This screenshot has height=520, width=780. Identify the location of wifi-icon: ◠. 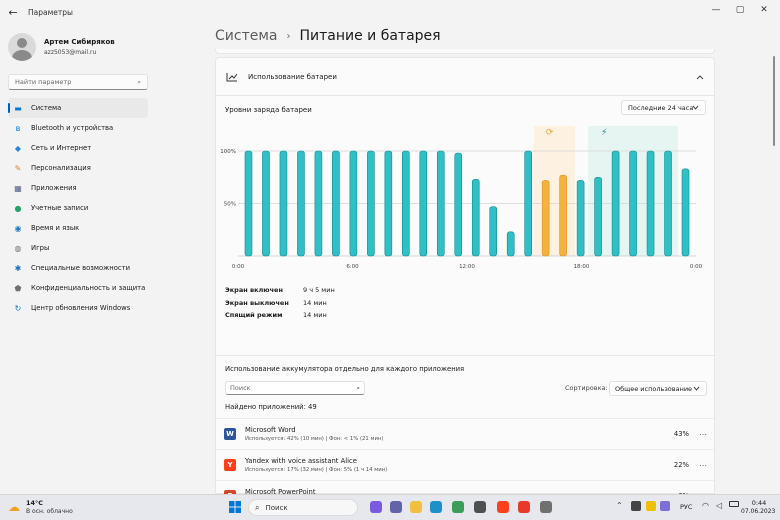
(705, 505).